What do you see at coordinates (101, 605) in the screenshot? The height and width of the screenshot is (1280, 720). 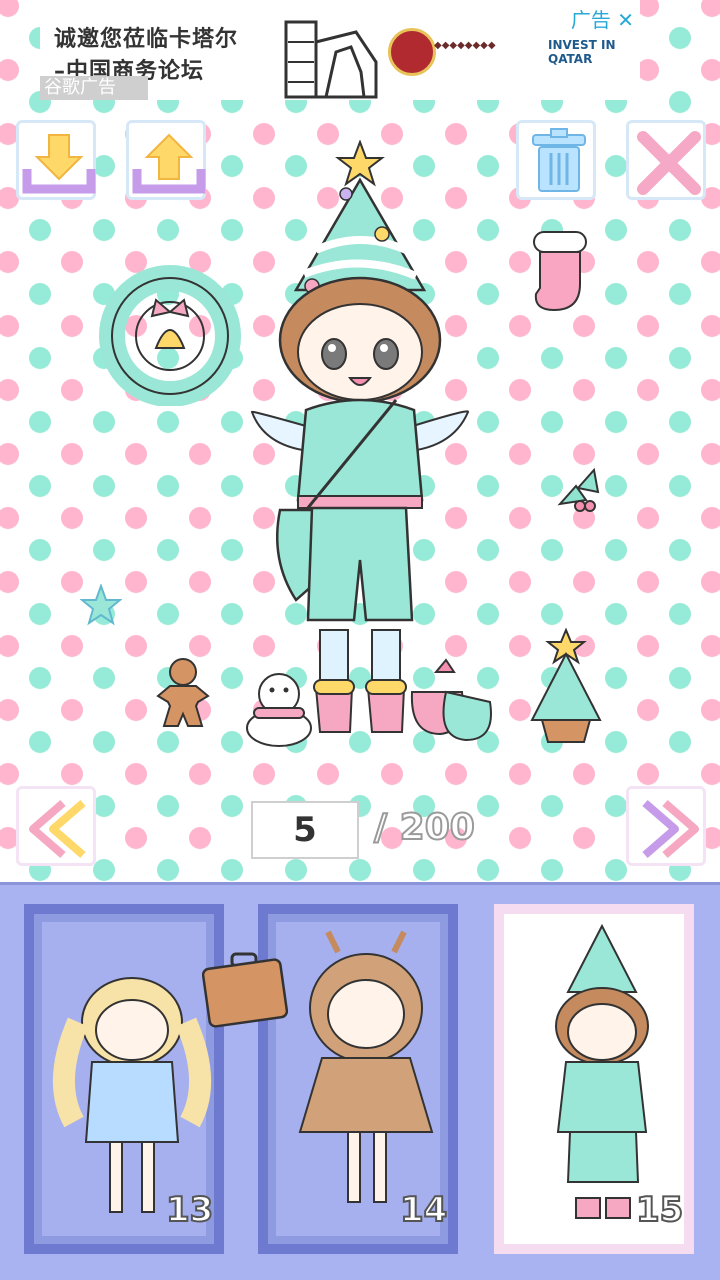 I see `star-sticker` at bounding box center [101, 605].